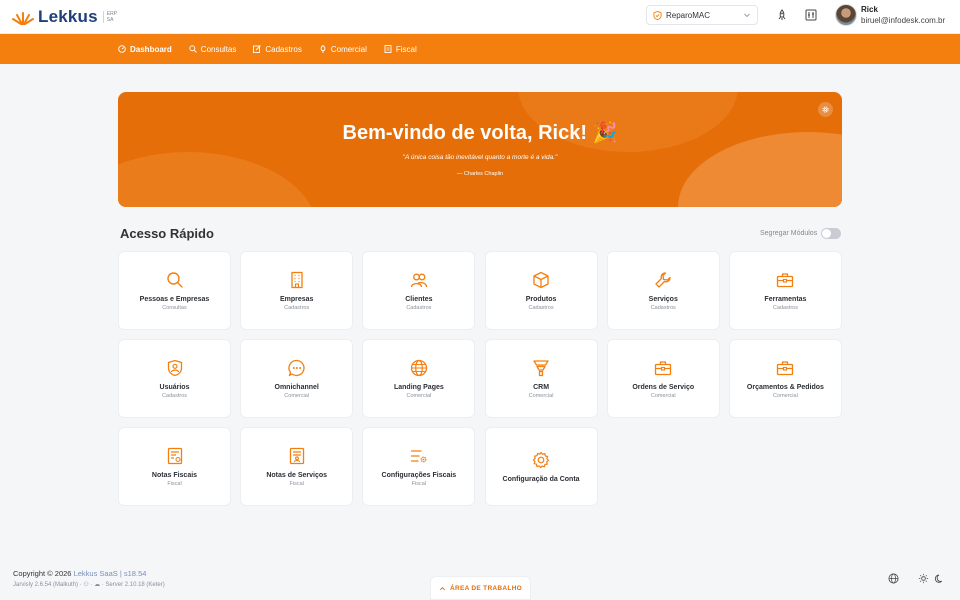 The image size is (960, 600). I want to click on nav-label: Comercial, so click(348, 49).